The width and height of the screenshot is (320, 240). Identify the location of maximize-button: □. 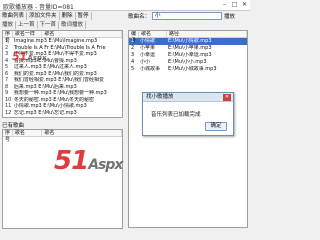
(234, 5).